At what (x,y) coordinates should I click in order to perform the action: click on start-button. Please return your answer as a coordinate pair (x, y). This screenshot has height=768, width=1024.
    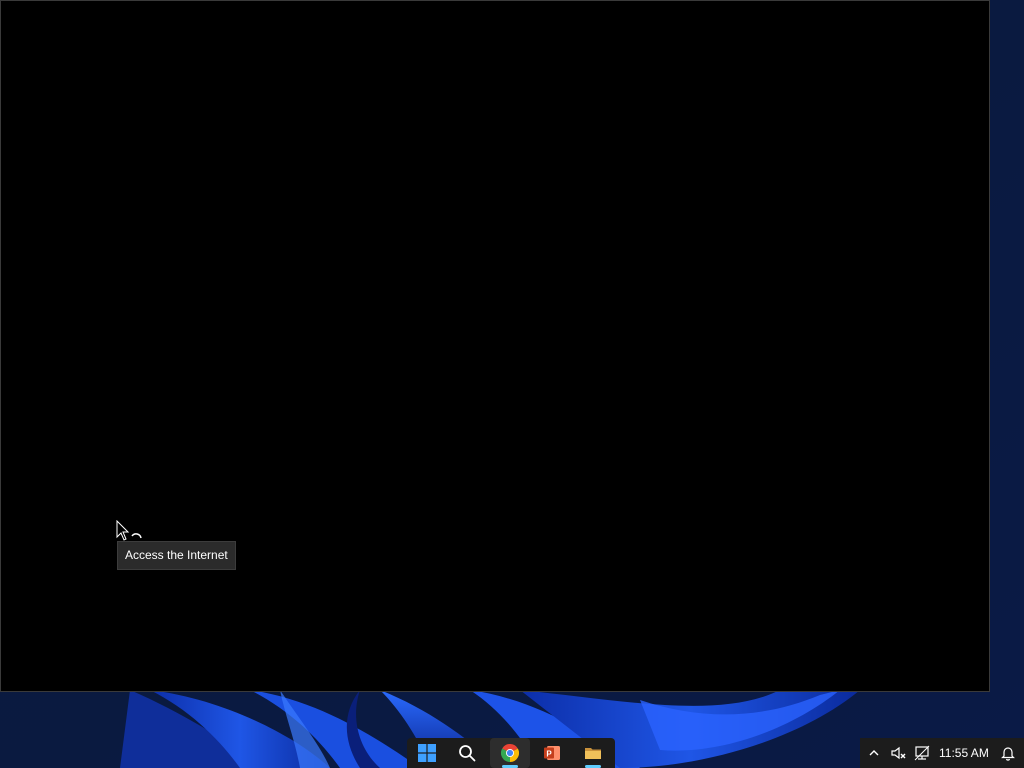
    Looking at the image, I should click on (427, 753).